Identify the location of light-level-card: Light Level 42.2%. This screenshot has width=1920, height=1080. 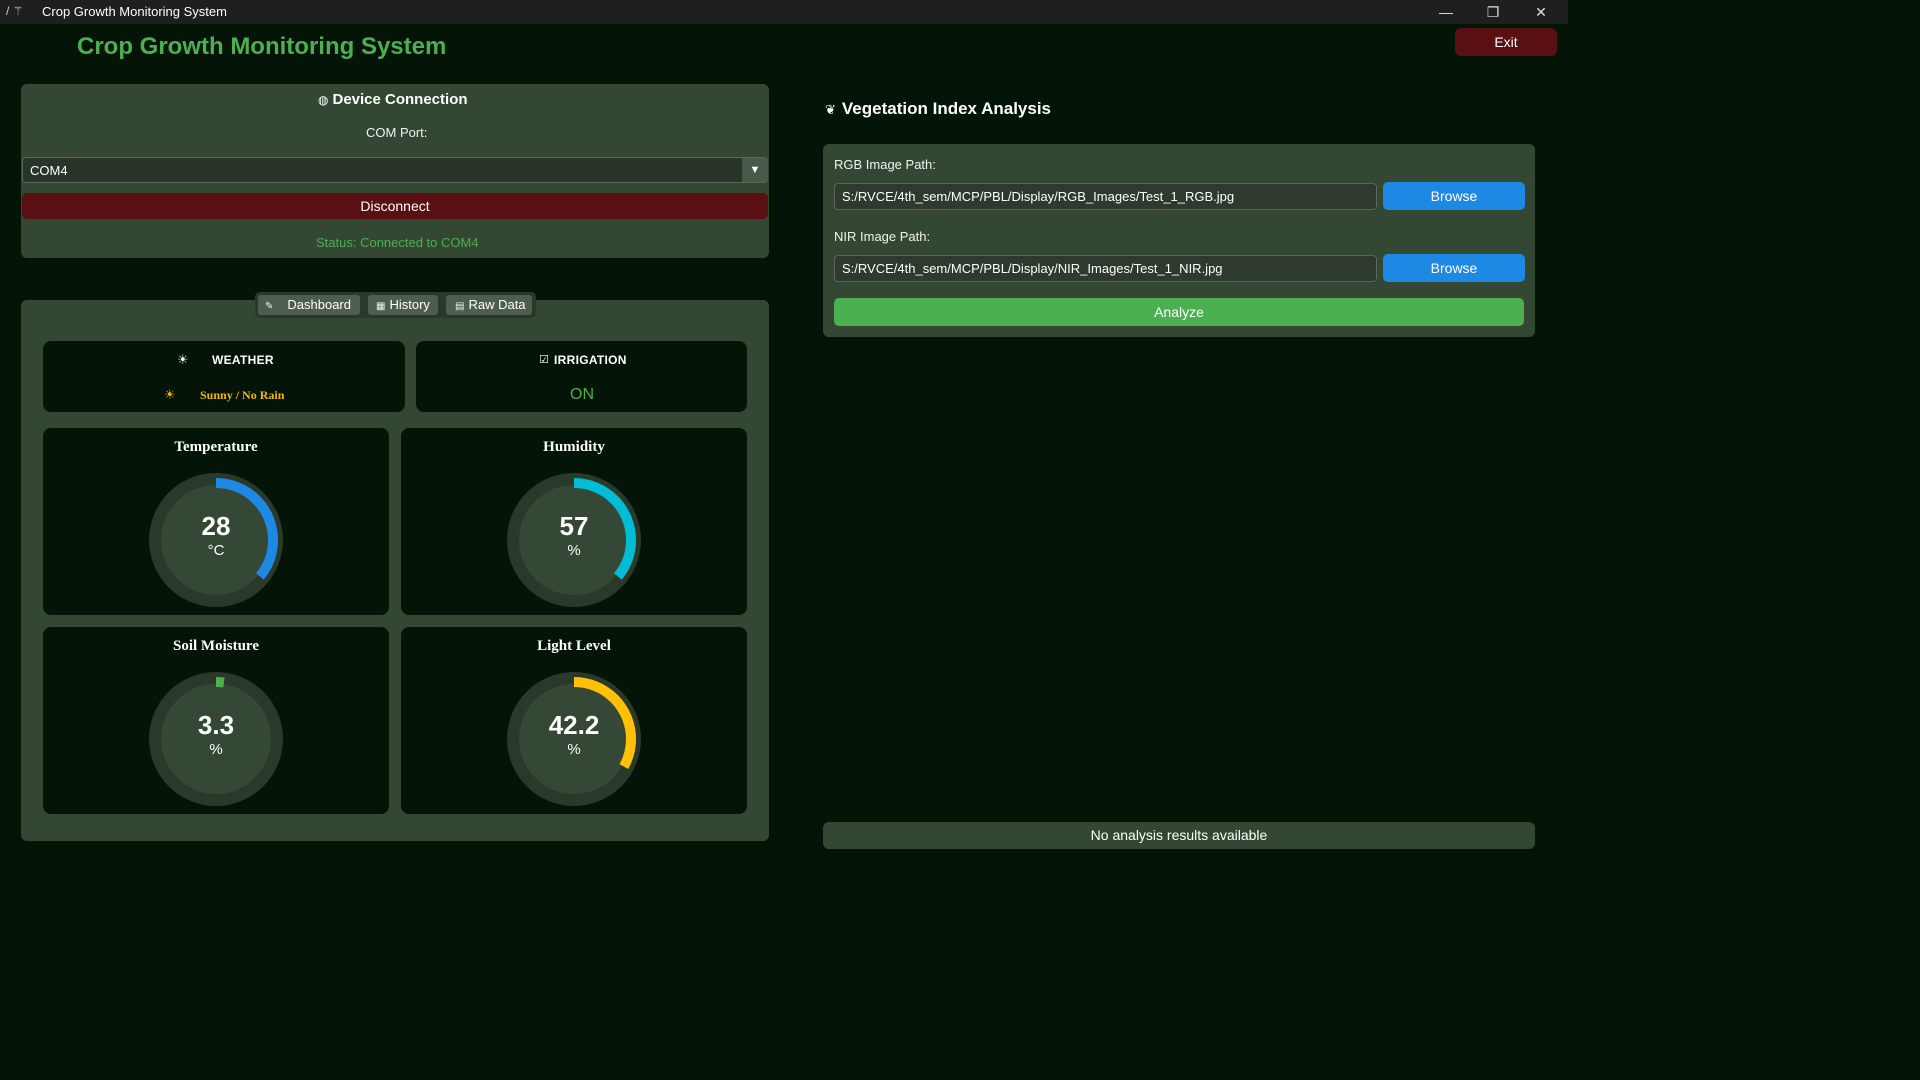
(574, 720).